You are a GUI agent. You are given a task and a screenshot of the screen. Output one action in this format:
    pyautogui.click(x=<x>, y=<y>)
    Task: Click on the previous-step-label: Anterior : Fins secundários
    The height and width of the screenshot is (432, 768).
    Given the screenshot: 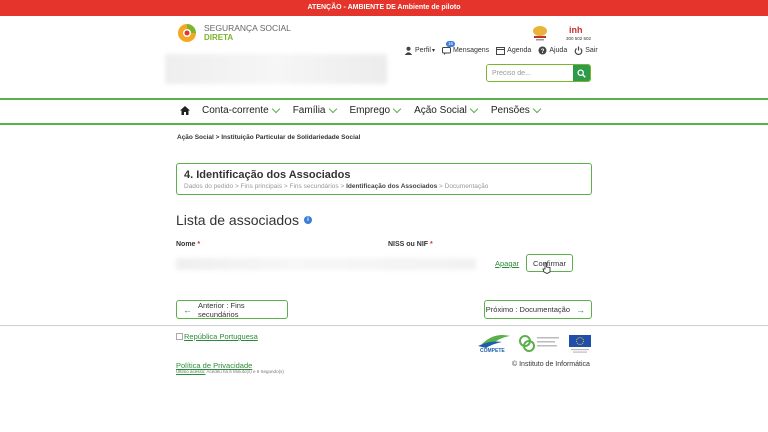 What is the action you would take?
    pyautogui.click(x=221, y=309)
    